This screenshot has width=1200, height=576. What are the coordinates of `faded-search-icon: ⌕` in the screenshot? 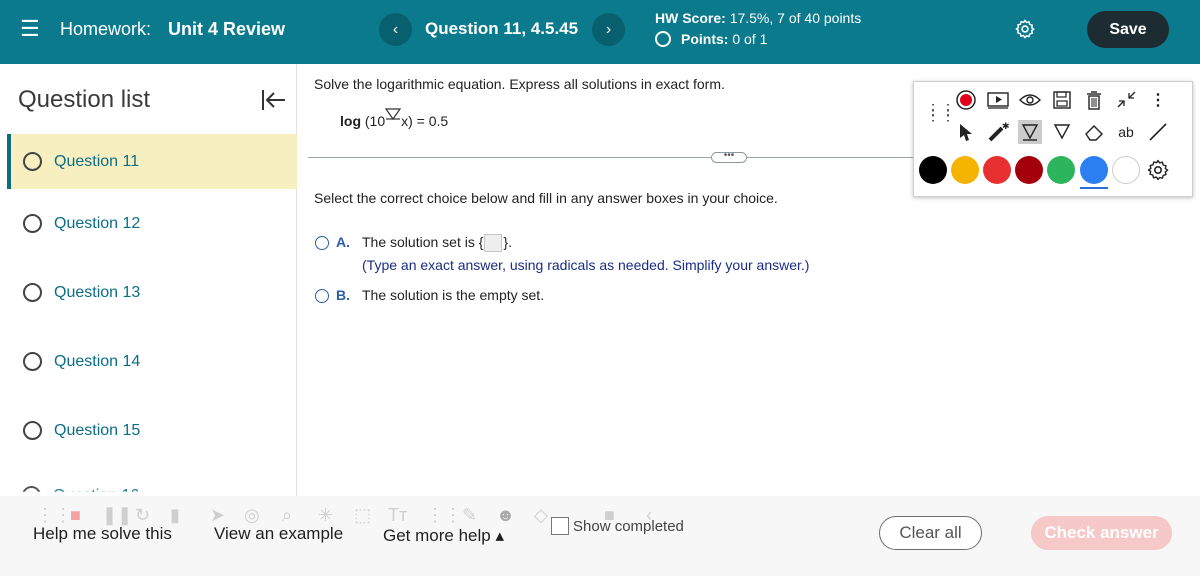 It's located at (287, 515).